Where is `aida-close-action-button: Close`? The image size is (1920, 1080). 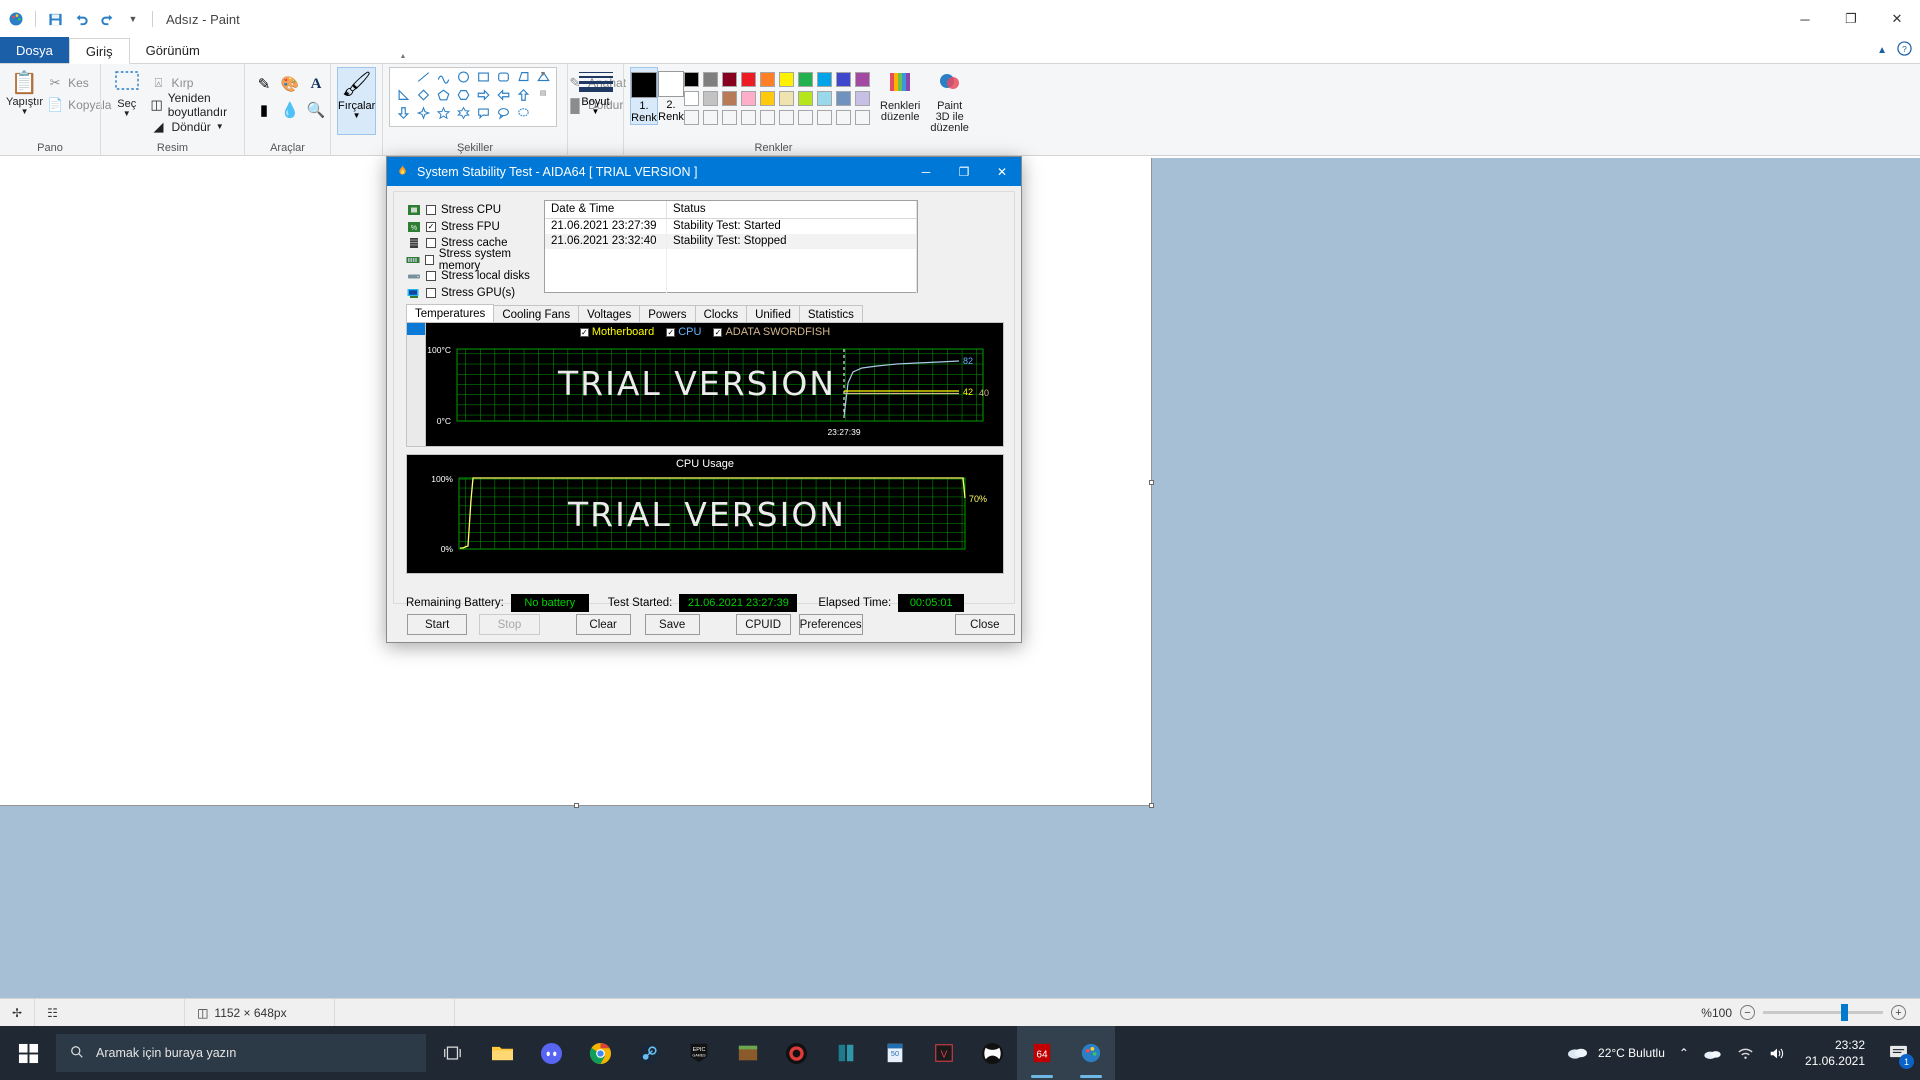
aida-close-action-button: Close is located at coordinates (984, 624).